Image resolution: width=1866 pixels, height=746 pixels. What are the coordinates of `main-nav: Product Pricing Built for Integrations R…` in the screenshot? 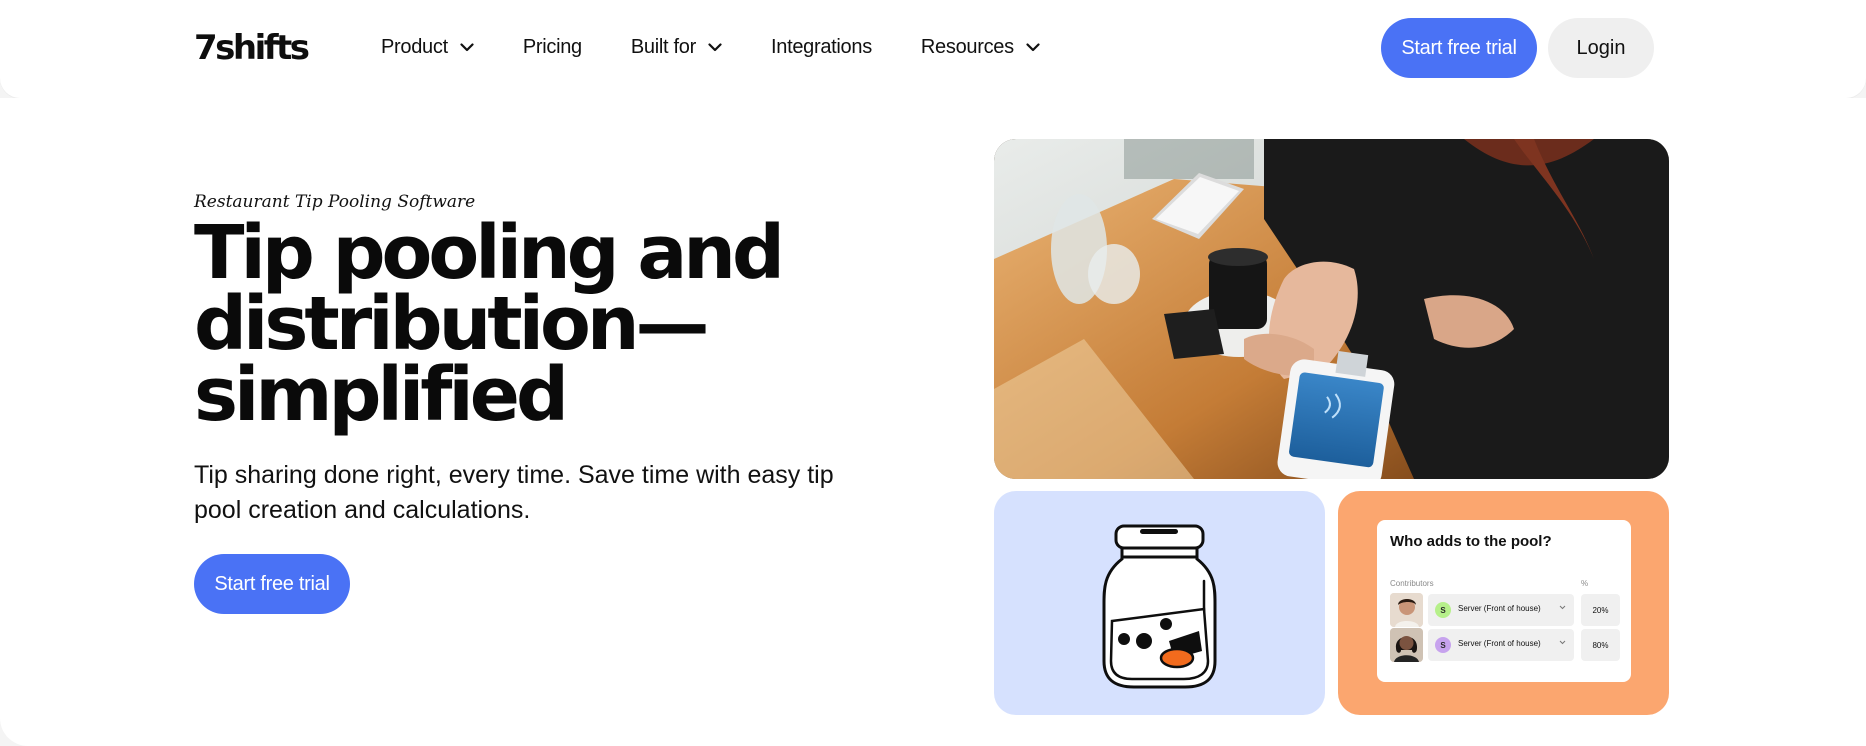 It's located at (735, 47).